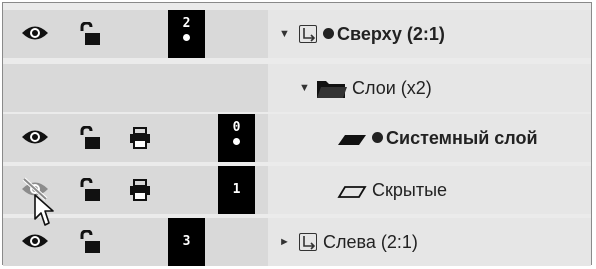 The width and height of the screenshot is (596, 269). I want to click on folder-icon, so click(332, 91).